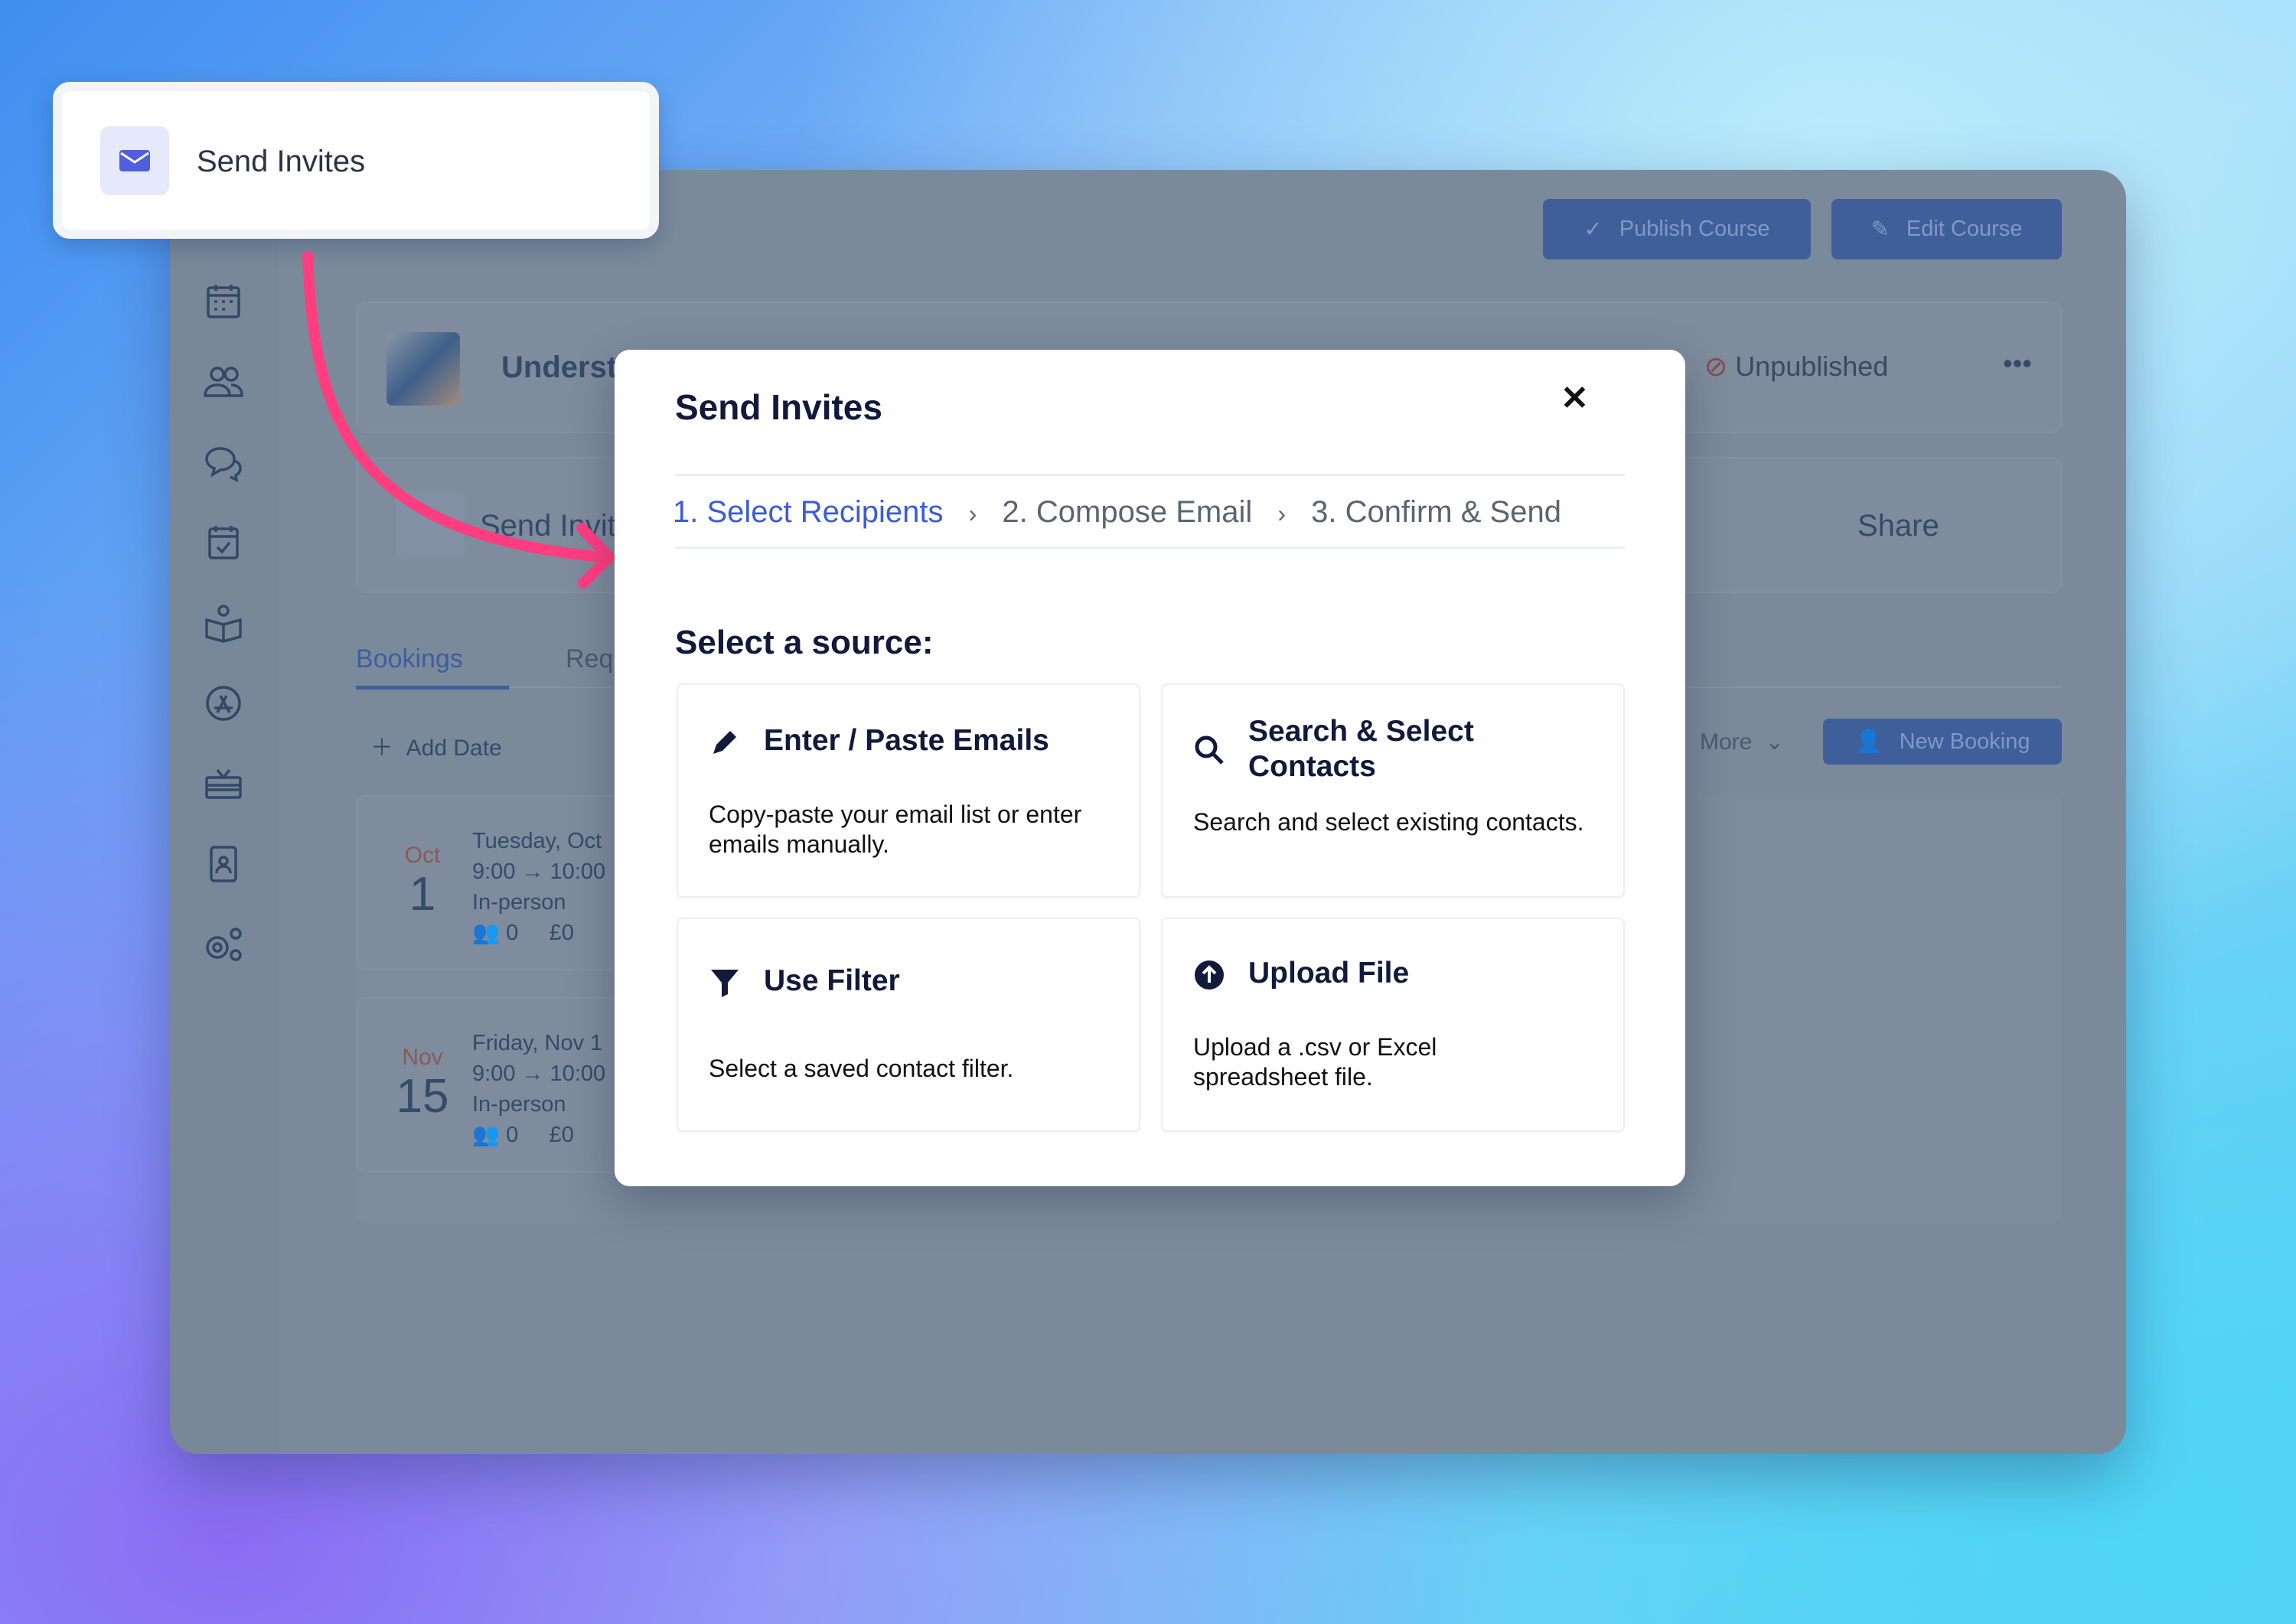  I want to click on option-title: Upload File, so click(1329, 973).